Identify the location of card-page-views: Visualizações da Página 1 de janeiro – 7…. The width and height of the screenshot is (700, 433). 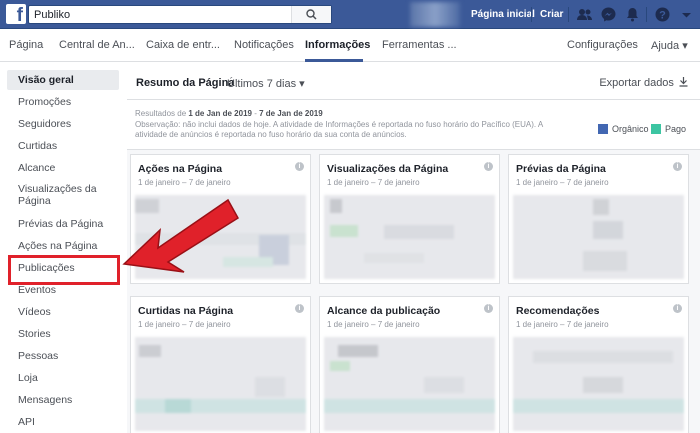
(409, 219).